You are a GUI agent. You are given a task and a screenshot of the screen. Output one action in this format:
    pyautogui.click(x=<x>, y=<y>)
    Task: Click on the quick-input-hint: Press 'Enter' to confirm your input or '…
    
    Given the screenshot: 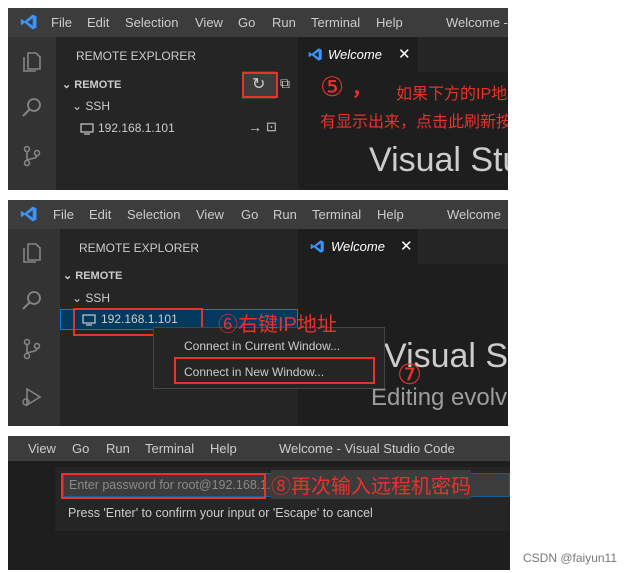 What is the action you would take?
    pyautogui.click(x=220, y=513)
    